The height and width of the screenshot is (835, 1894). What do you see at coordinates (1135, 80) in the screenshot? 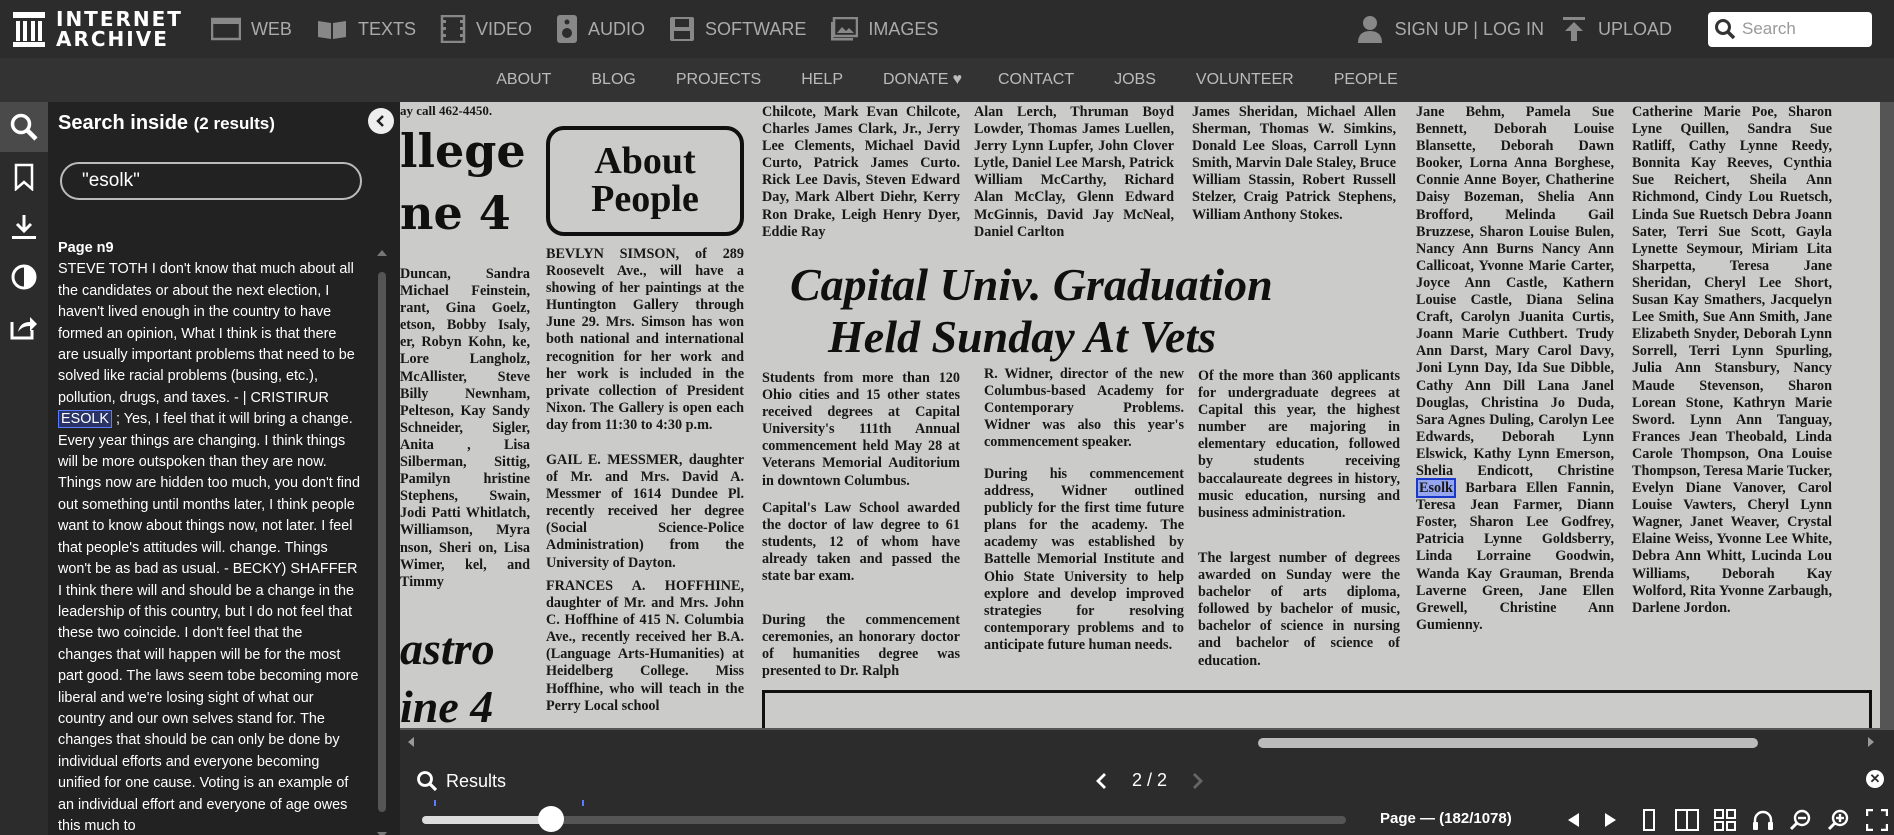
I see `subnav-jobs: JOBS` at bounding box center [1135, 80].